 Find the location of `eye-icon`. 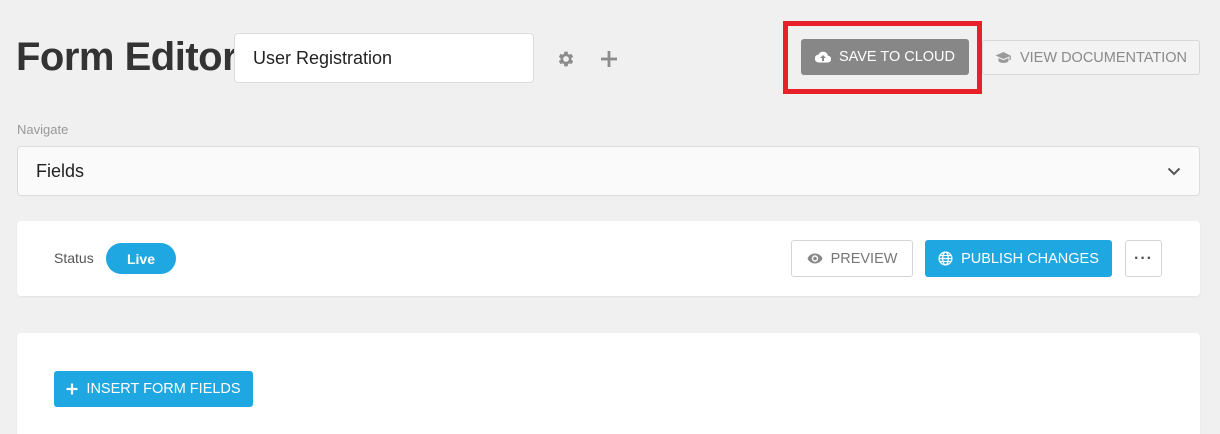

eye-icon is located at coordinates (815, 258).